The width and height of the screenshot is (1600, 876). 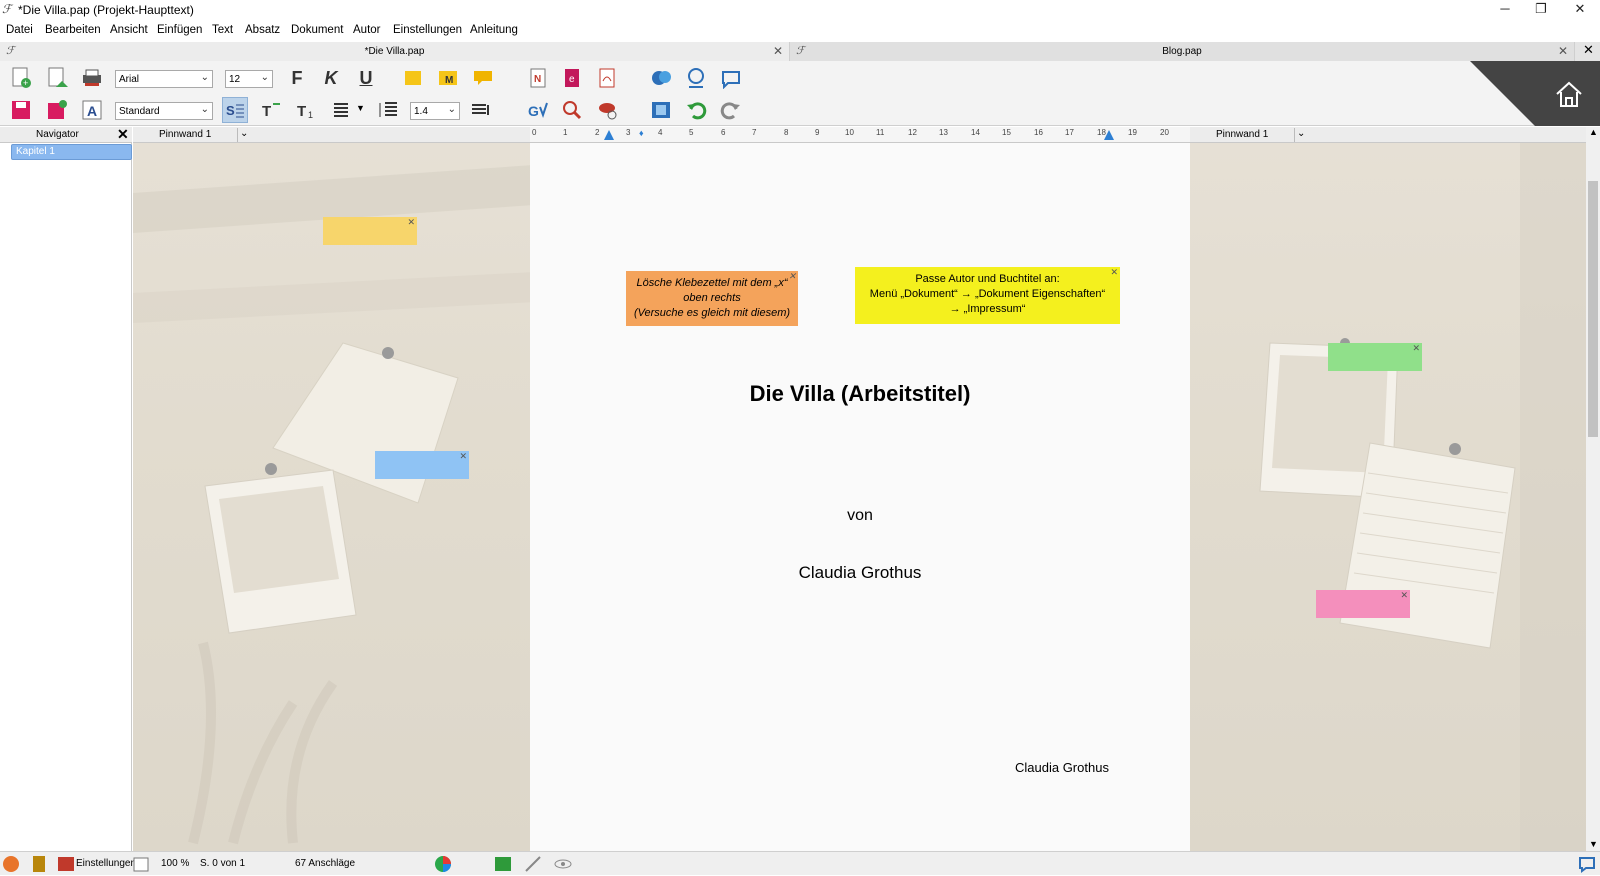 What do you see at coordinates (422, 465) in the screenshot?
I see `sticky-note-blue: ✕` at bounding box center [422, 465].